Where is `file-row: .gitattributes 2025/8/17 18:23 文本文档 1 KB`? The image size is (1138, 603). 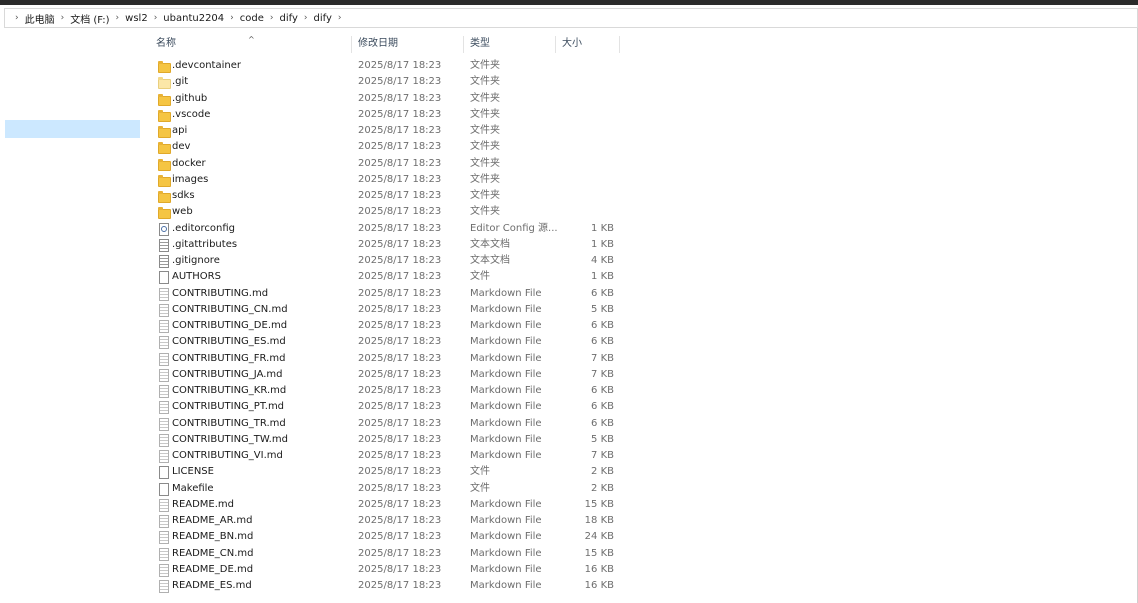 file-row: .gitattributes 2025/8/17 18:23 文本文档 1 KB is located at coordinates (390, 245).